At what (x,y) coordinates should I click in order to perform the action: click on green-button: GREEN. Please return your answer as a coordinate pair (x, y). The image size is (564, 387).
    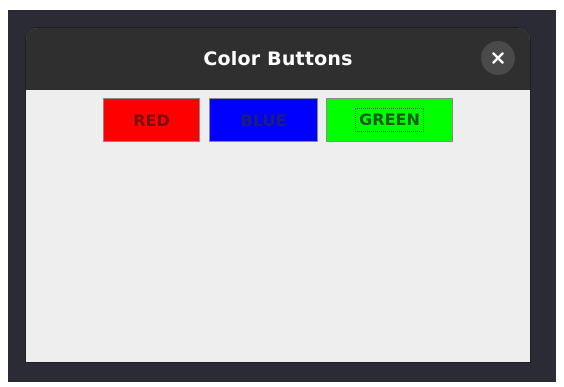
    Looking at the image, I should click on (389, 120).